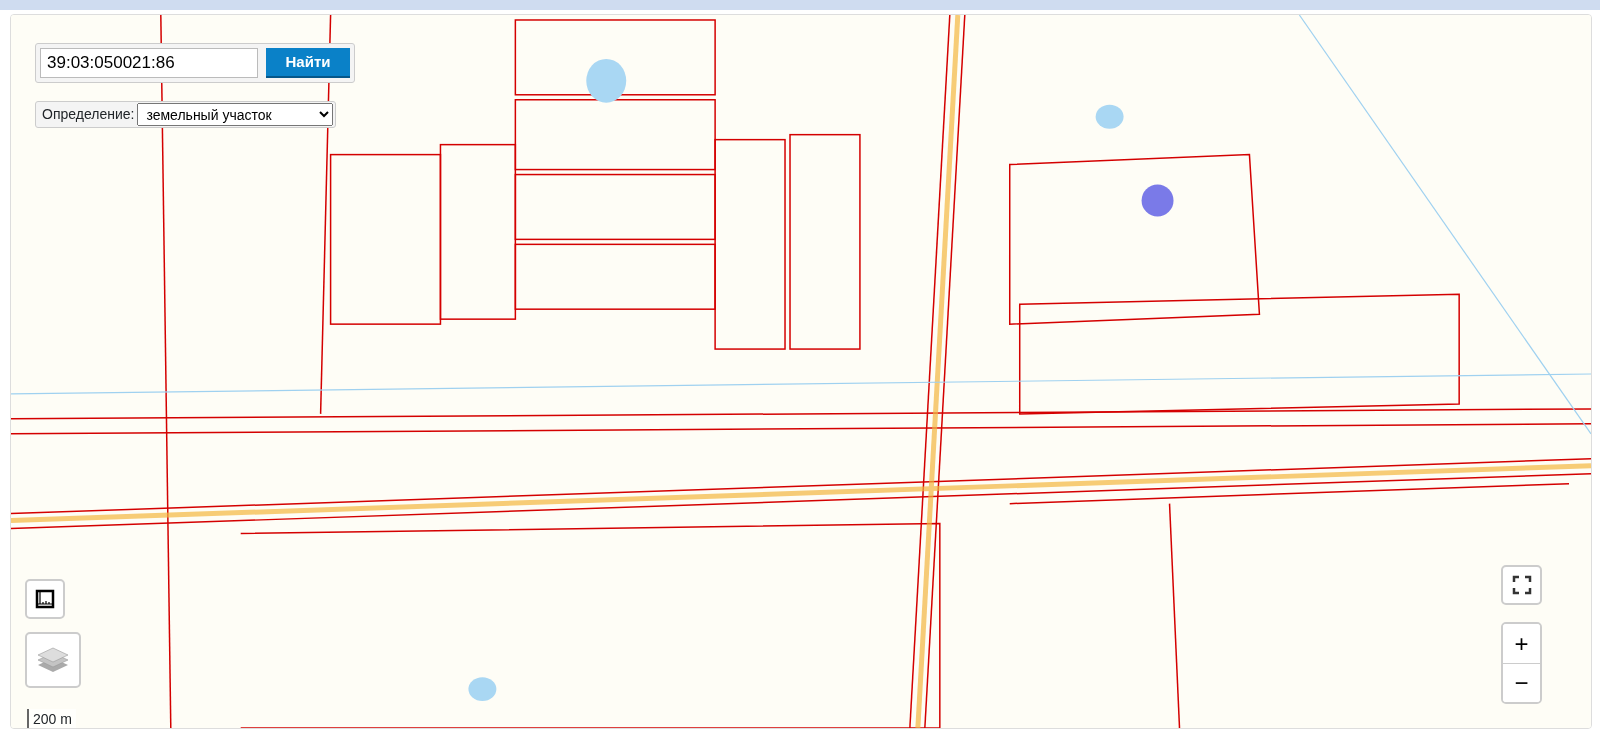  I want to click on scale-label: 200 m, so click(51, 718).